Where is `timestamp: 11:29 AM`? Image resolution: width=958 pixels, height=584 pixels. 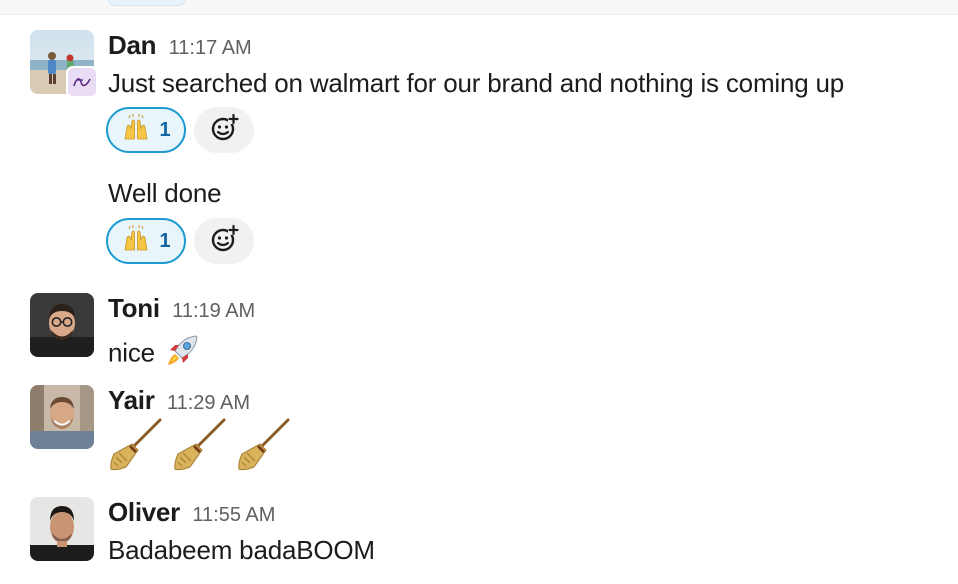
timestamp: 11:29 AM is located at coordinates (208, 403).